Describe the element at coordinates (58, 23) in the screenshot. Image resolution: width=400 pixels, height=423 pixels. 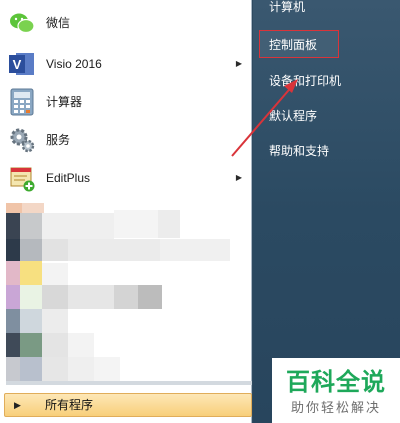
I see `program-label: 微信` at that location.